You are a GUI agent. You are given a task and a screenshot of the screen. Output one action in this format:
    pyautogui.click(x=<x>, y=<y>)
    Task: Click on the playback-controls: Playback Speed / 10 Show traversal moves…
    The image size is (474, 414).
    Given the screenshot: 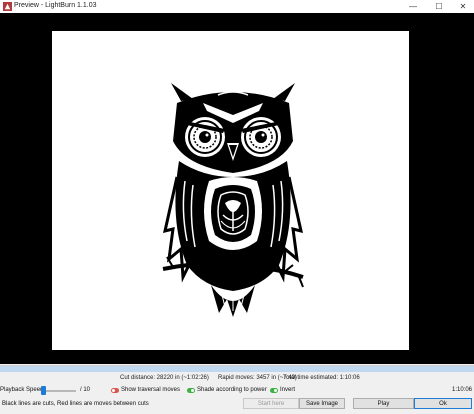 What is the action you would take?
    pyautogui.click(x=237, y=390)
    